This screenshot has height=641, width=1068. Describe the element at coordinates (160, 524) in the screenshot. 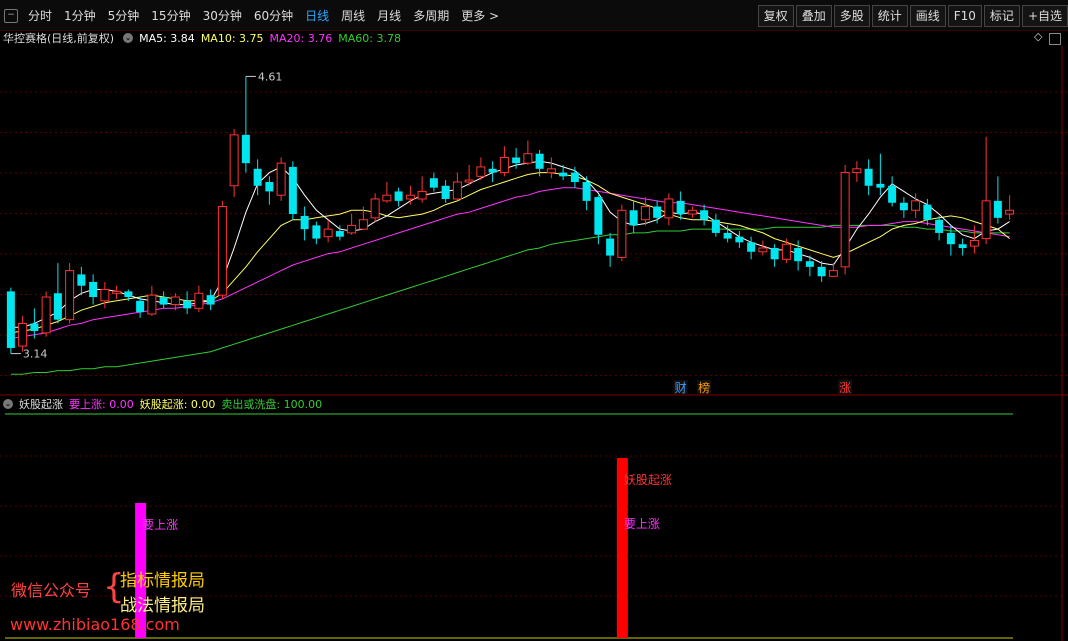

I see `signal-label-0-0: 要上涨` at that location.